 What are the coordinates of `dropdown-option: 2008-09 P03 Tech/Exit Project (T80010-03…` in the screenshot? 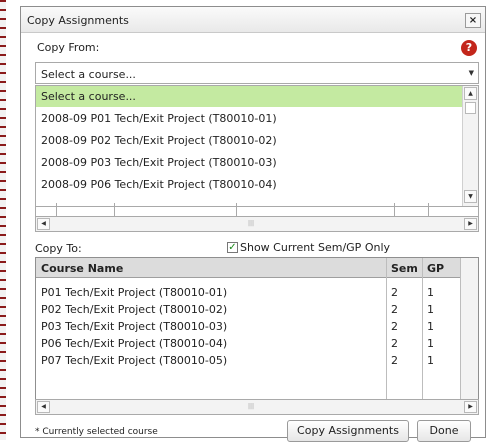 It's located at (249, 162).